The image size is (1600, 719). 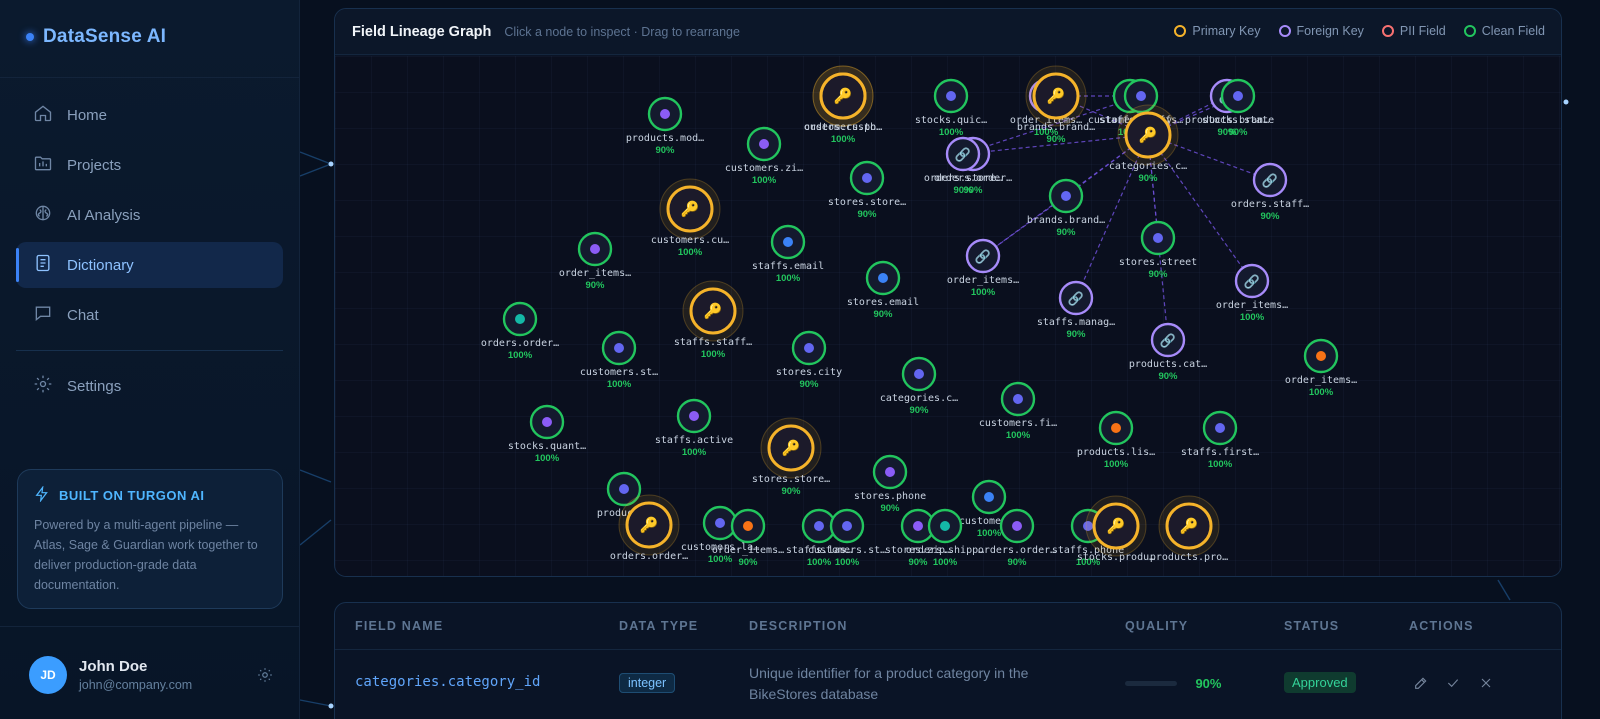 What do you see at coordinates (665, 126) in the screenshot?
I see `graph-node: products.mod…90%` at bounding box center [665, 126].